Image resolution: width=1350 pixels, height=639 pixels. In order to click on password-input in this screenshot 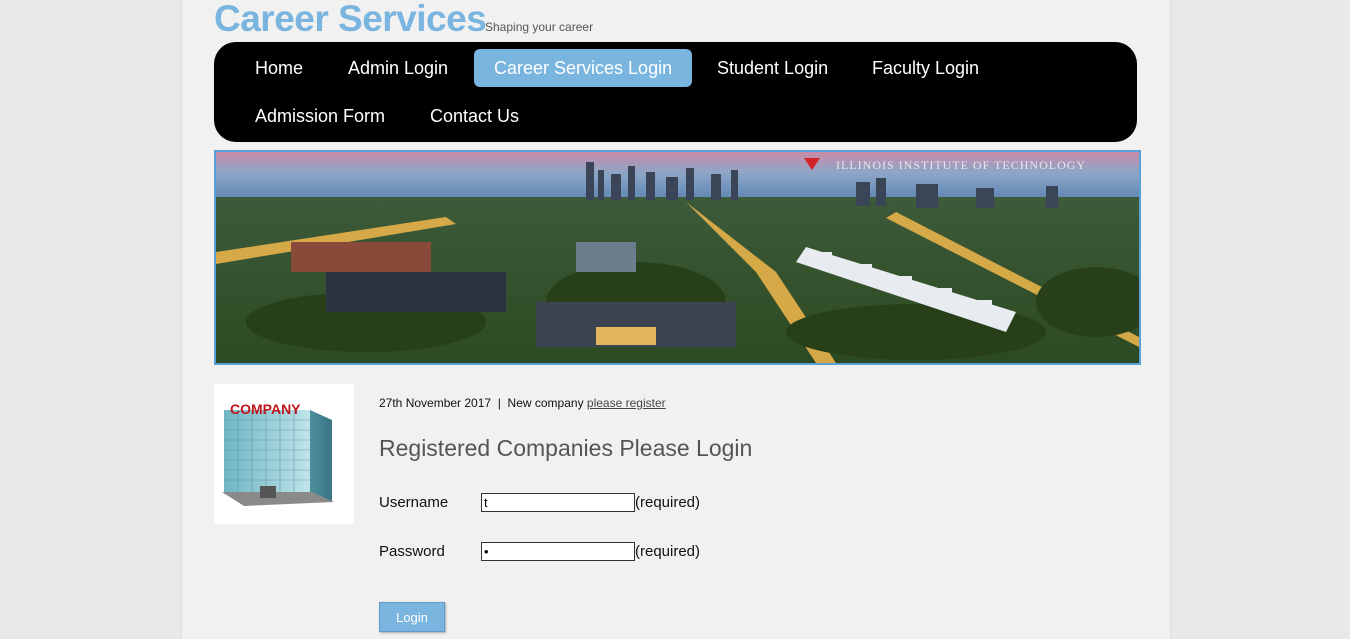, I will do `click(558, 551)`.